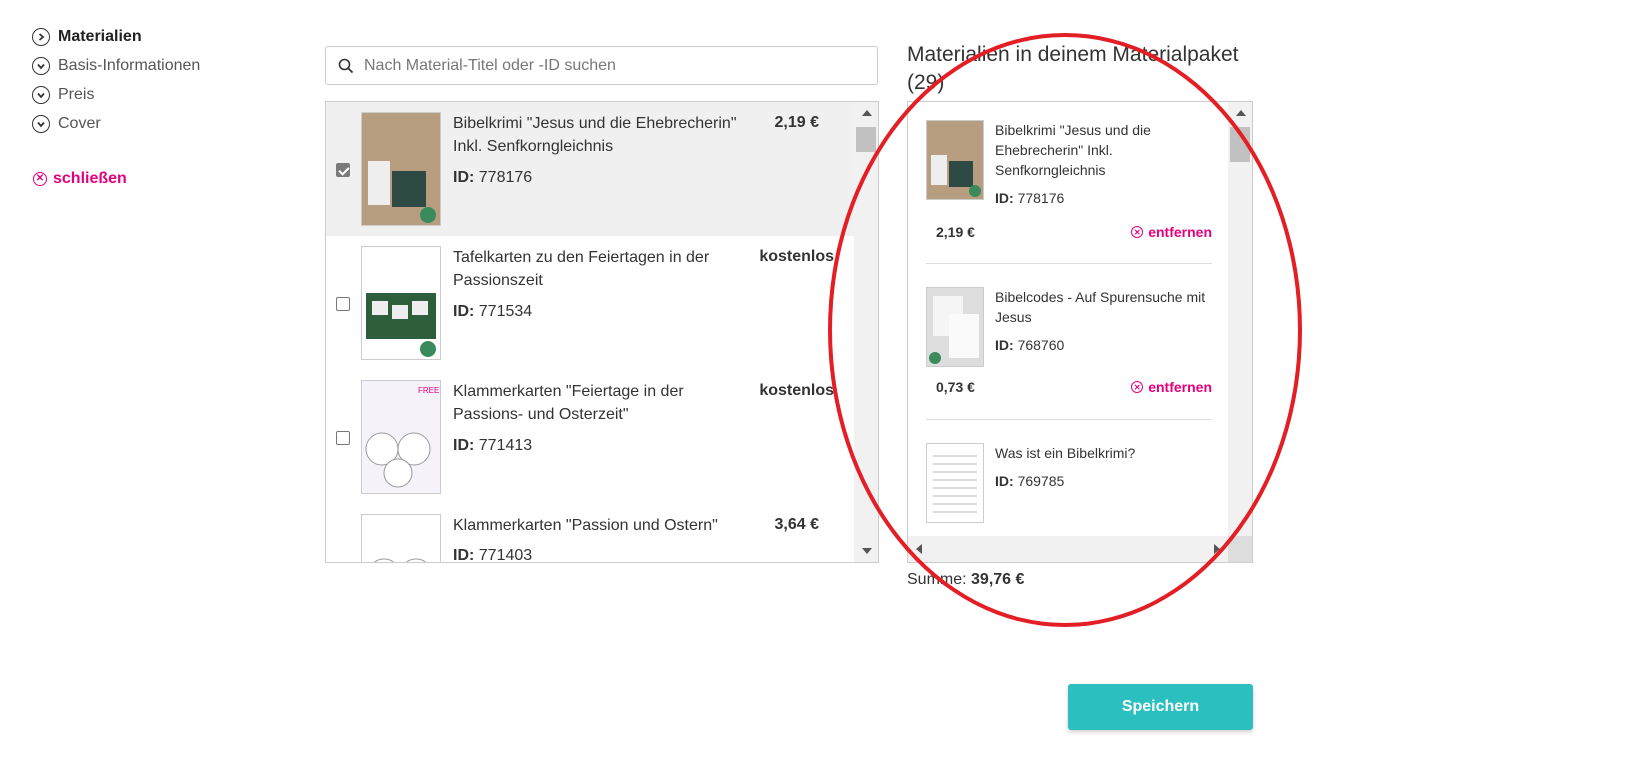 Image resolution: width=1633 pixels, height=779 pixels. What do you see at coordinates (142, 94) in the screenshot?
I see `nav-item-preis: Preis` at bounding box center [142, 94].